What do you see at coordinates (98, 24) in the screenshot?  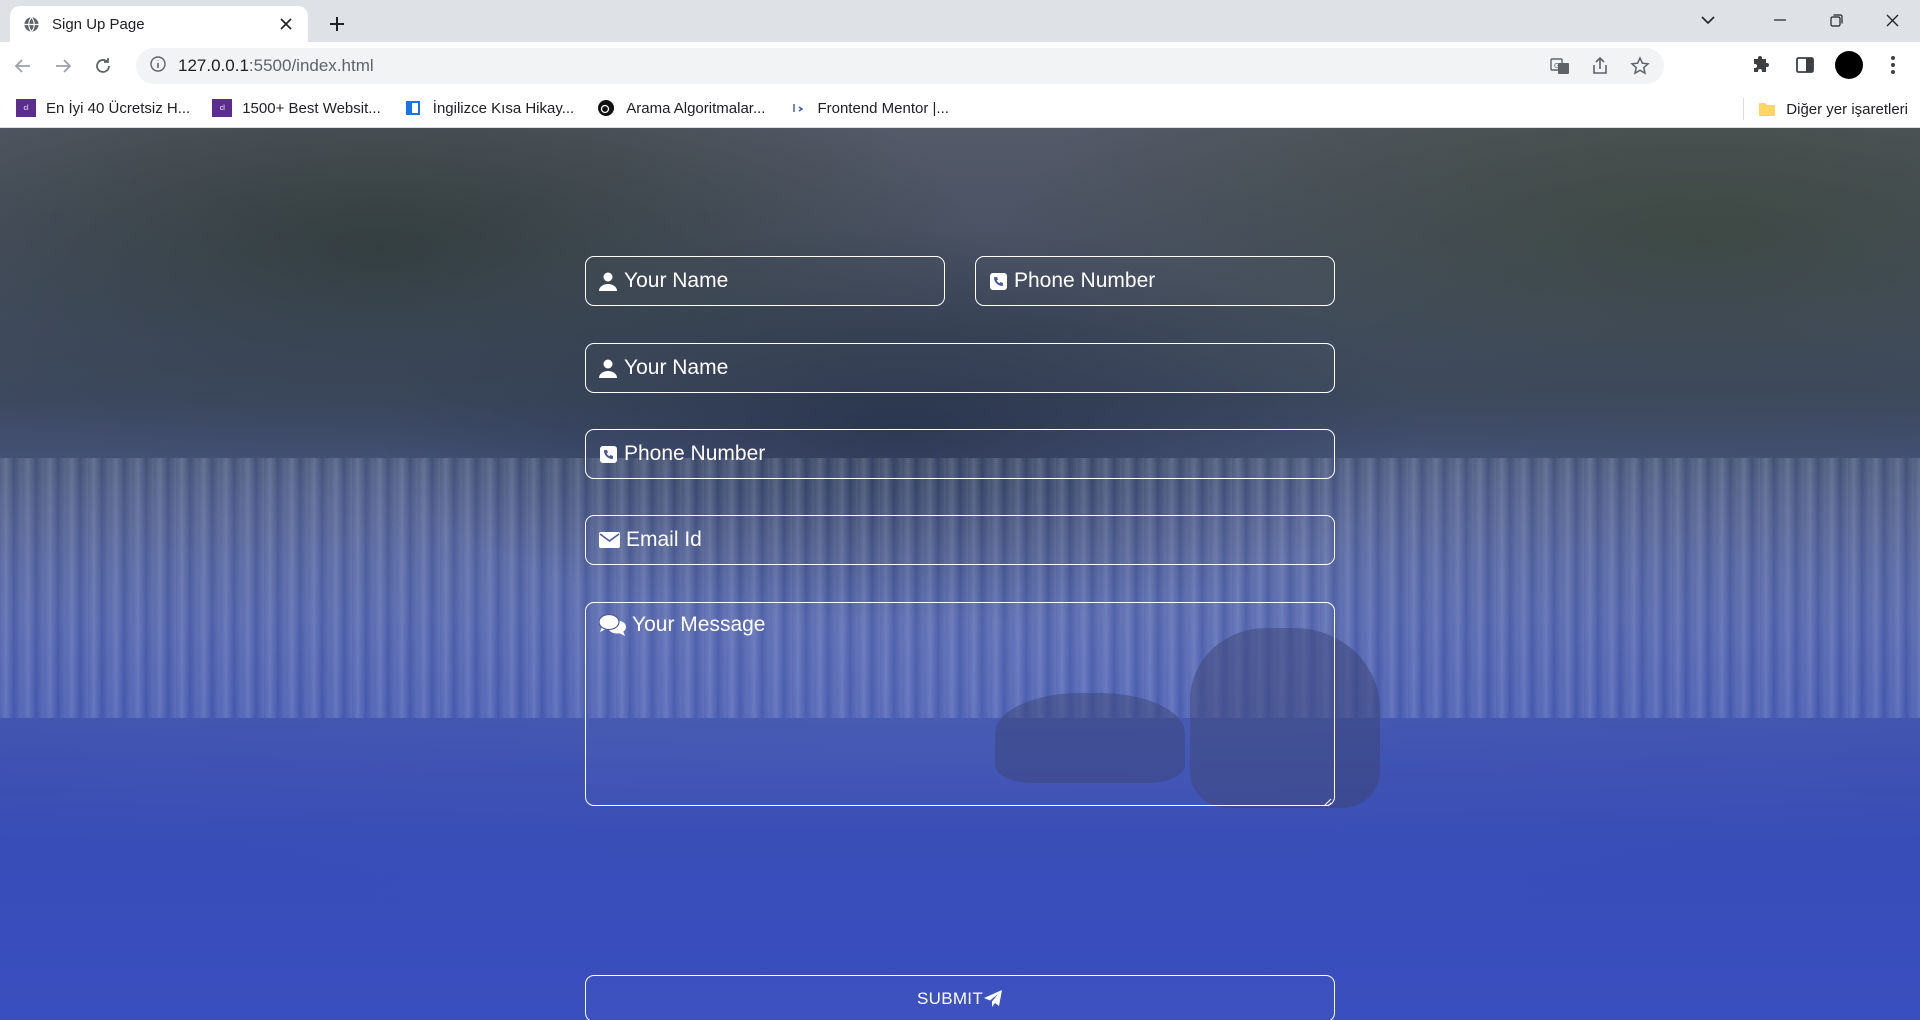 I see `tab-title: Sign Up Page` at bounding box center [98, 24].